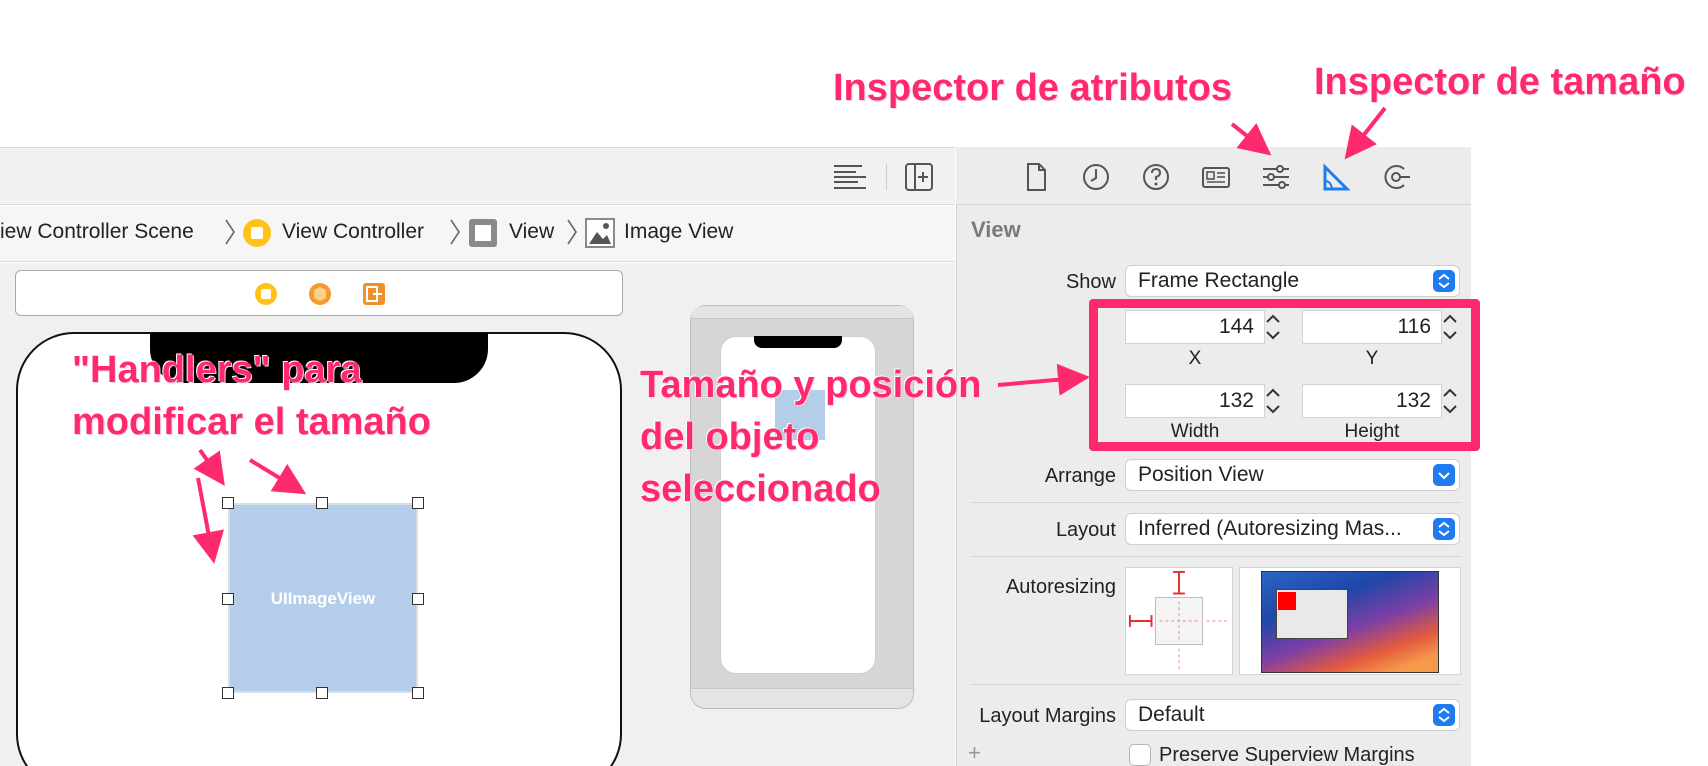 This screenshot has width=1708, height=766. What do you see at coordinates (208, 520) in the screenshot?
I see `arrow-to-handle-left` at bounding box center [208, 520].